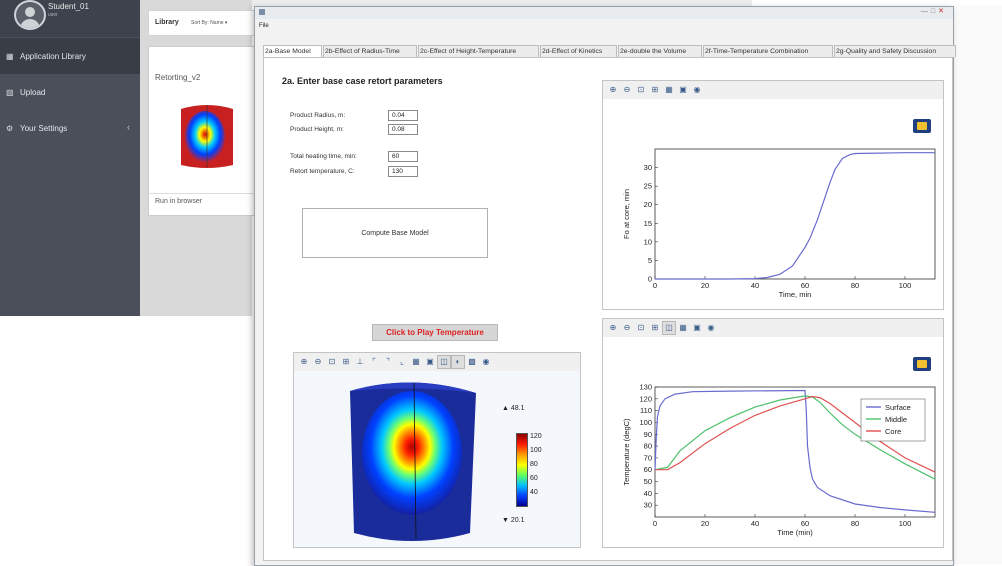 This screenshot has height=566, width=1002. Describe the element at coordinates (648, 493) in the screenshot. I see `y-tick-label: 40` at that location.